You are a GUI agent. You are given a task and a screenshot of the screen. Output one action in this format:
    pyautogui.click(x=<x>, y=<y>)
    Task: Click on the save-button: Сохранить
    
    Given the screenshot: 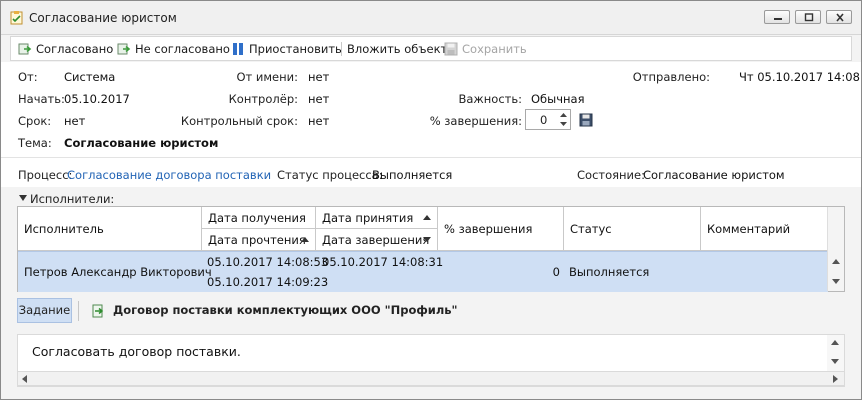 What is the action you would take?
    pyautogui.click(x=485, y=49)
    